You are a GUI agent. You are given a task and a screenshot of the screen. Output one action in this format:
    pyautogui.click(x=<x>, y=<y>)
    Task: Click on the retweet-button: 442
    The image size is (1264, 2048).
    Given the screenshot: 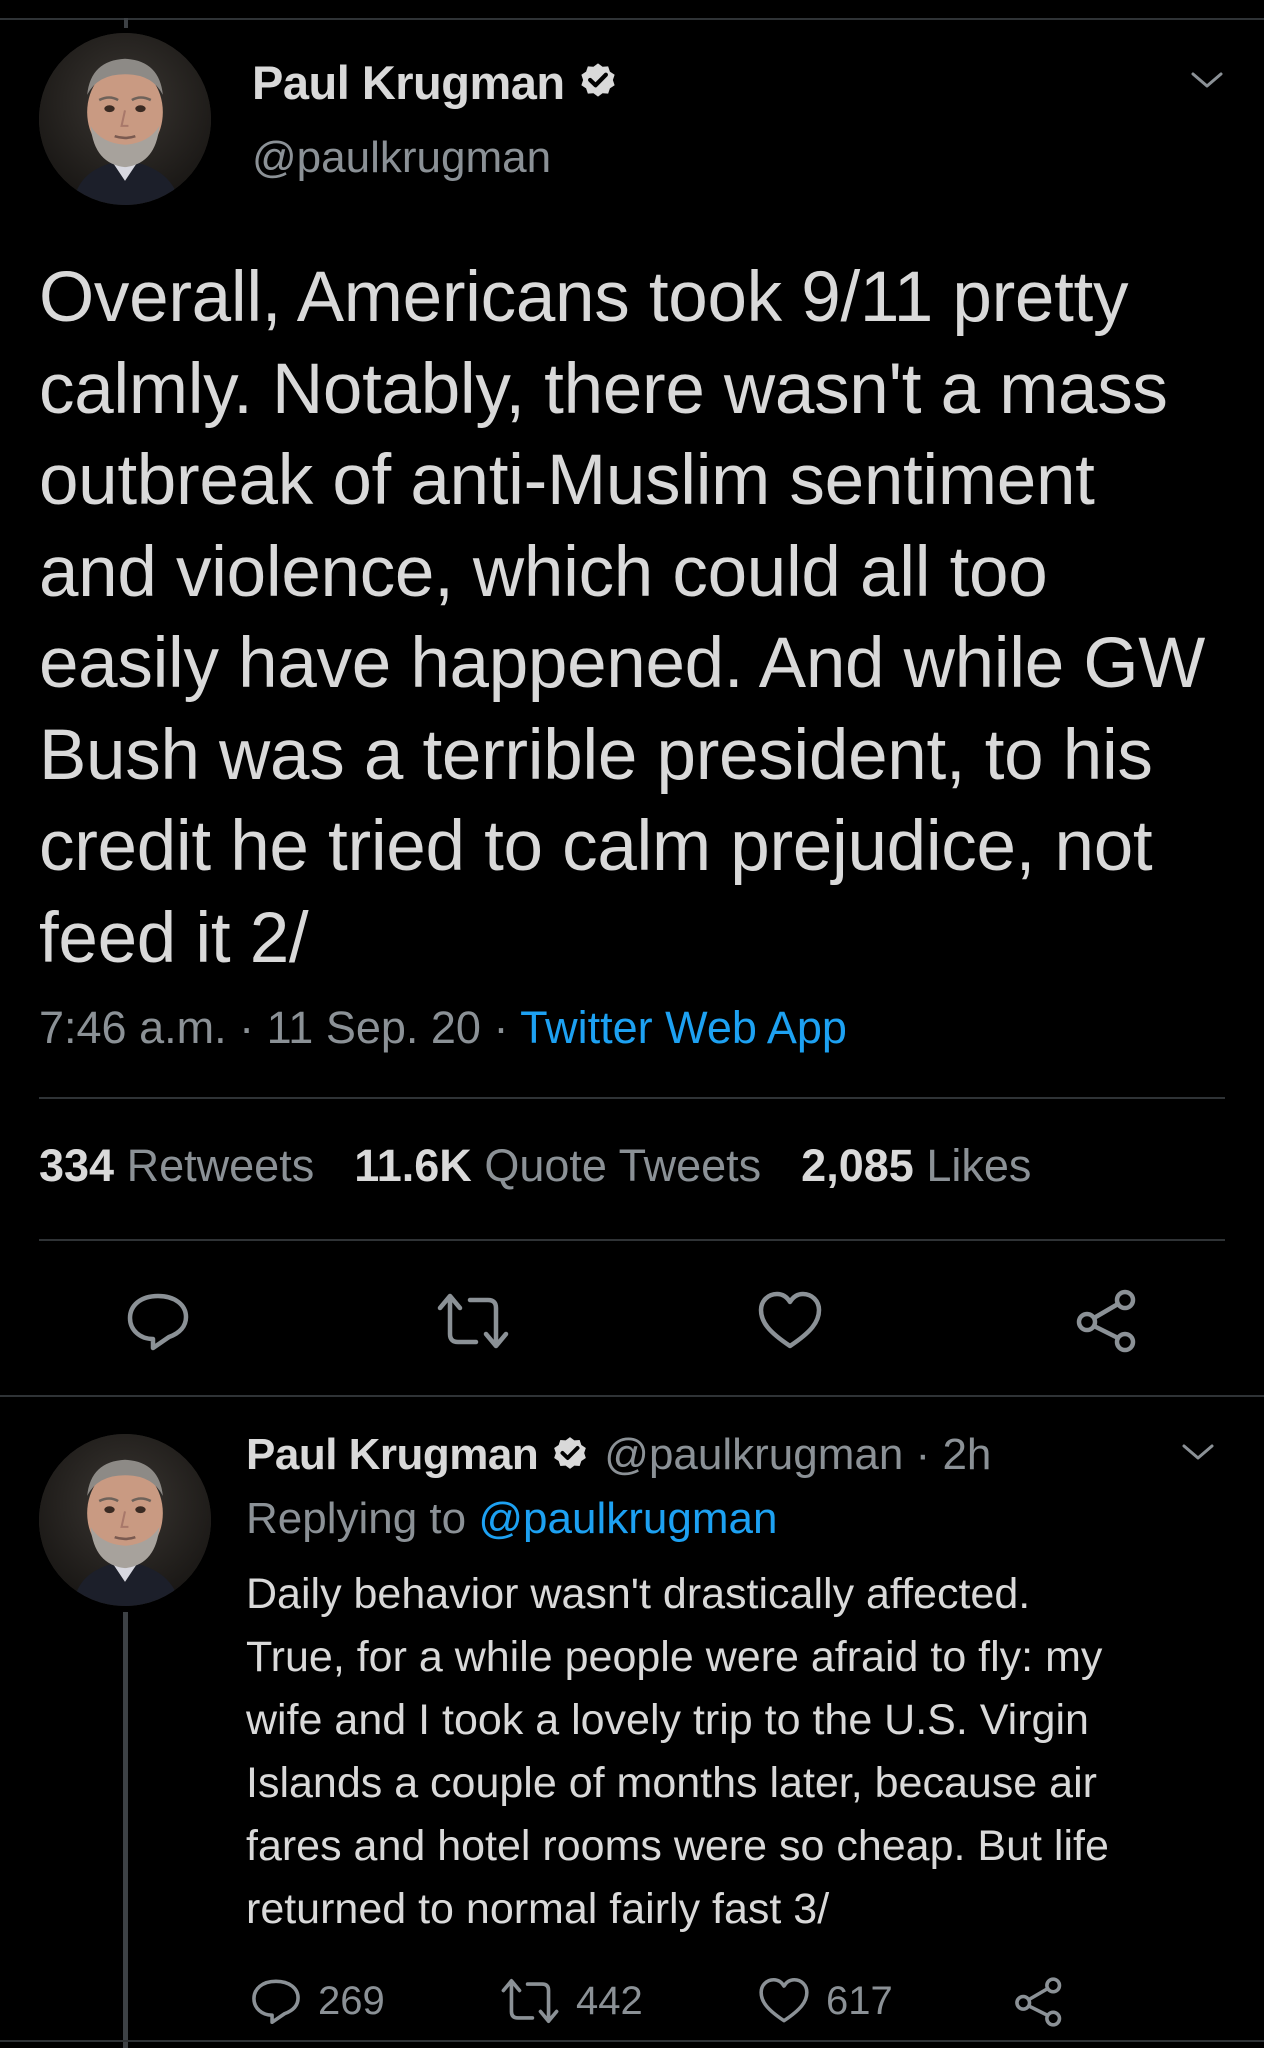 What is the action you would take?
    pyautogui.click(x=571, y=2001)
    